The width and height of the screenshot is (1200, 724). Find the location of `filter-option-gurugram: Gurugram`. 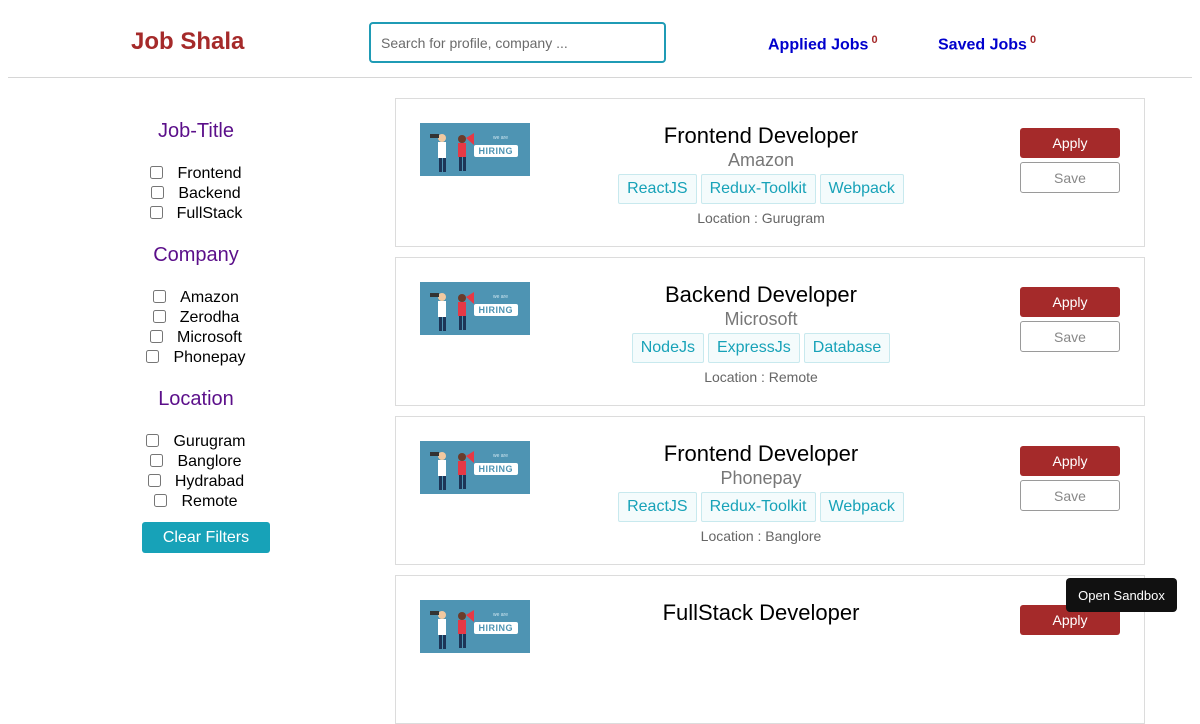

filter-option-gurugram: Gurugram is located at coordinates (196, 442).